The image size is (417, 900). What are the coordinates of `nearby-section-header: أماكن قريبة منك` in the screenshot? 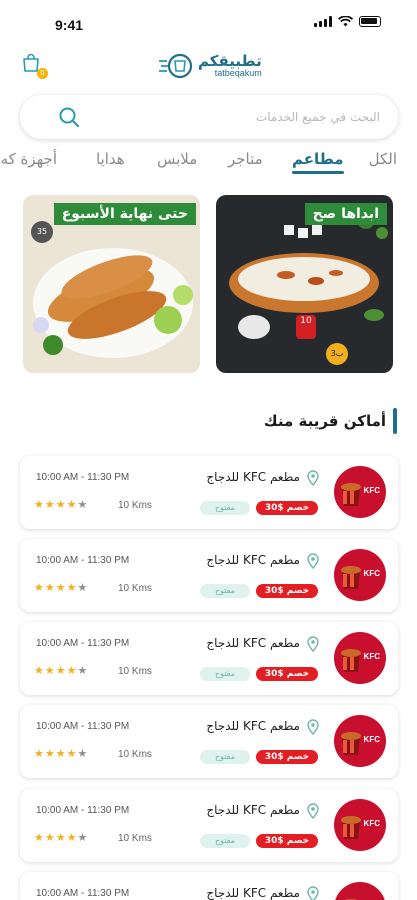 It's located at (330, 421).